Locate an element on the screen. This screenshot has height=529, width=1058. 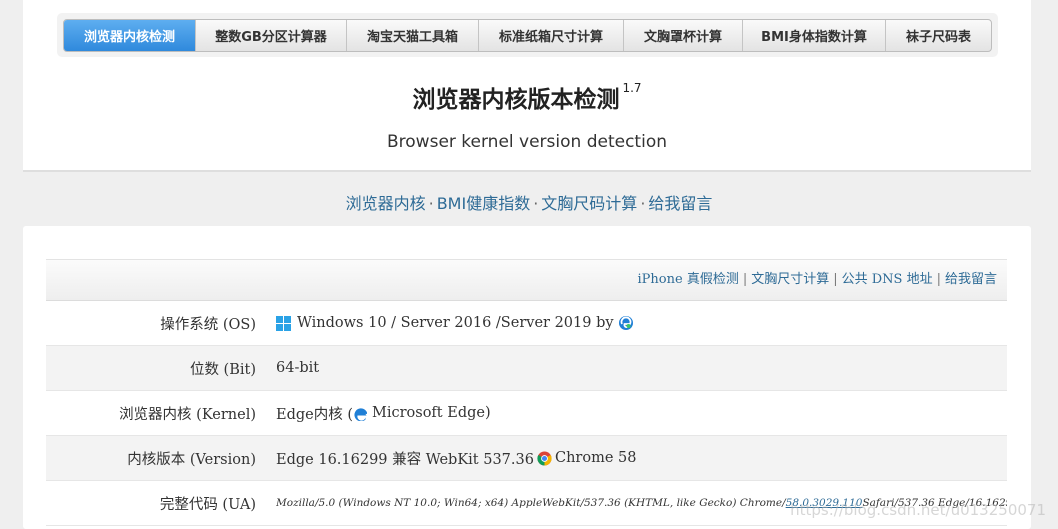
kernel-value-prefix: Edge内核 ( is located at coordinates (314, 414).